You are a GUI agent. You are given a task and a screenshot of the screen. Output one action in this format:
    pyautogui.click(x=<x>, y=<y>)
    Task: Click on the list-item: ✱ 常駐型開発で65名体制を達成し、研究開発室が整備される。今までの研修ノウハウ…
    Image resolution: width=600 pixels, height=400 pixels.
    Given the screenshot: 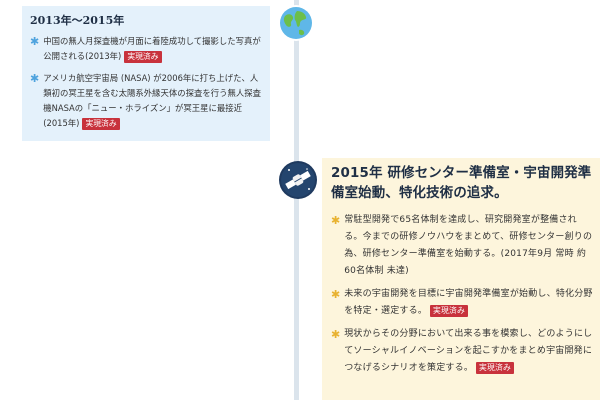 What is the action you would take?
    pyautogui.click(x=462, y=246)
    